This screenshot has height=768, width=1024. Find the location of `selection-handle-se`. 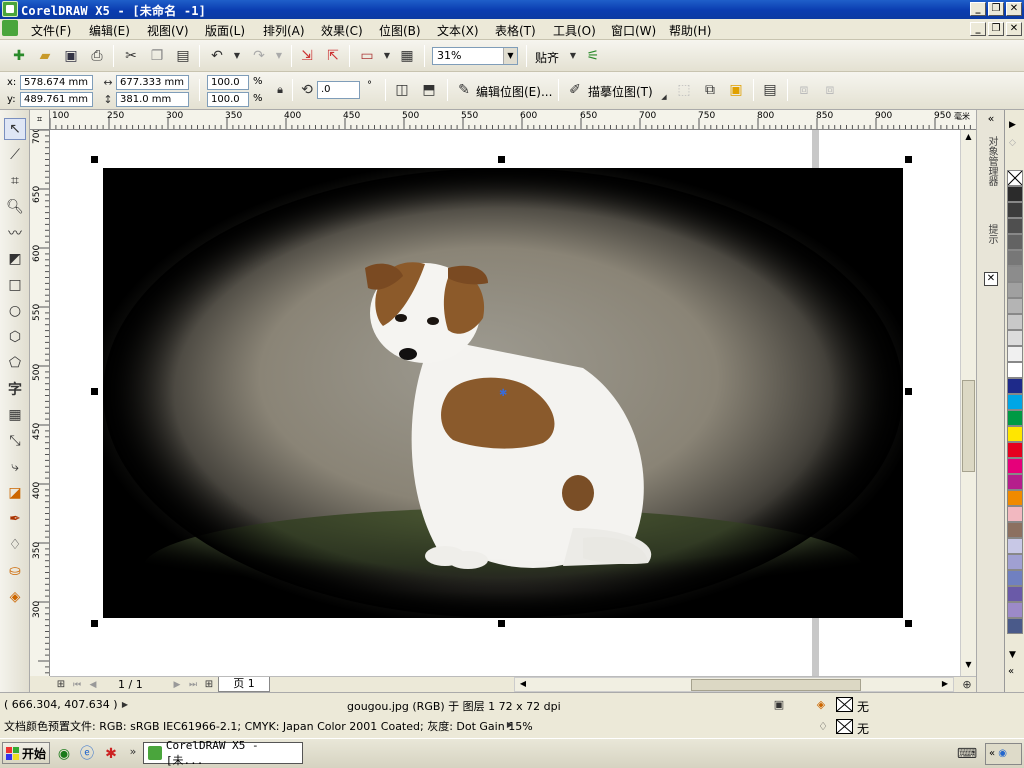

selection-handle-se is located at coordinates (908, 623).